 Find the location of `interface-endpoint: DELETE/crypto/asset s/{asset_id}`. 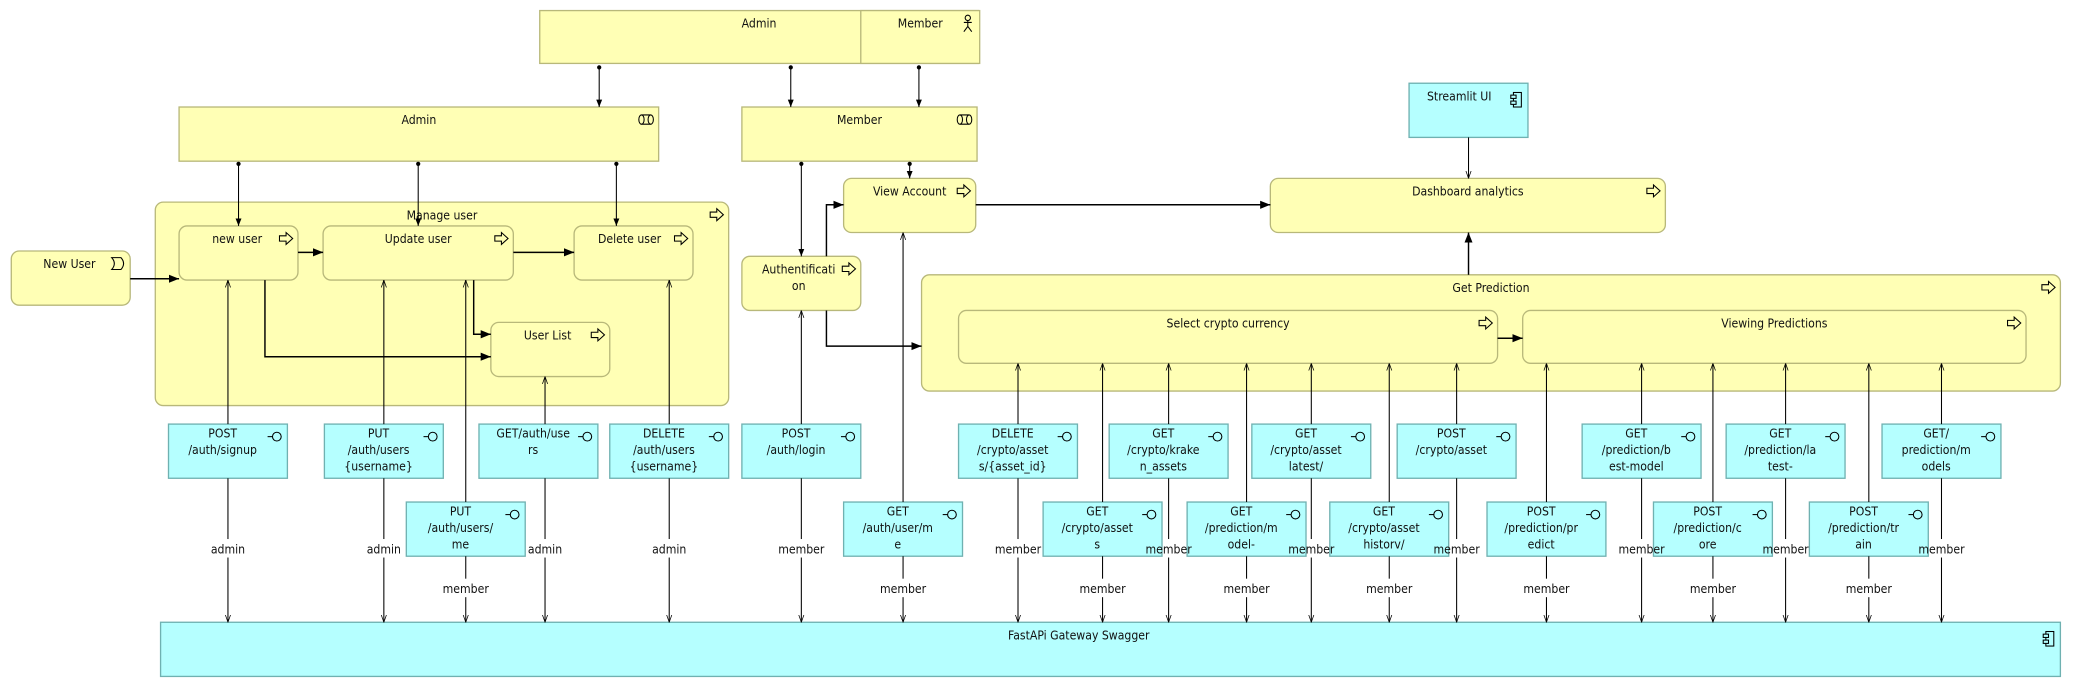

interface-endpoint: DELETE/crypto/asset s/{asset_id} is located at coordinates (1018, 451).